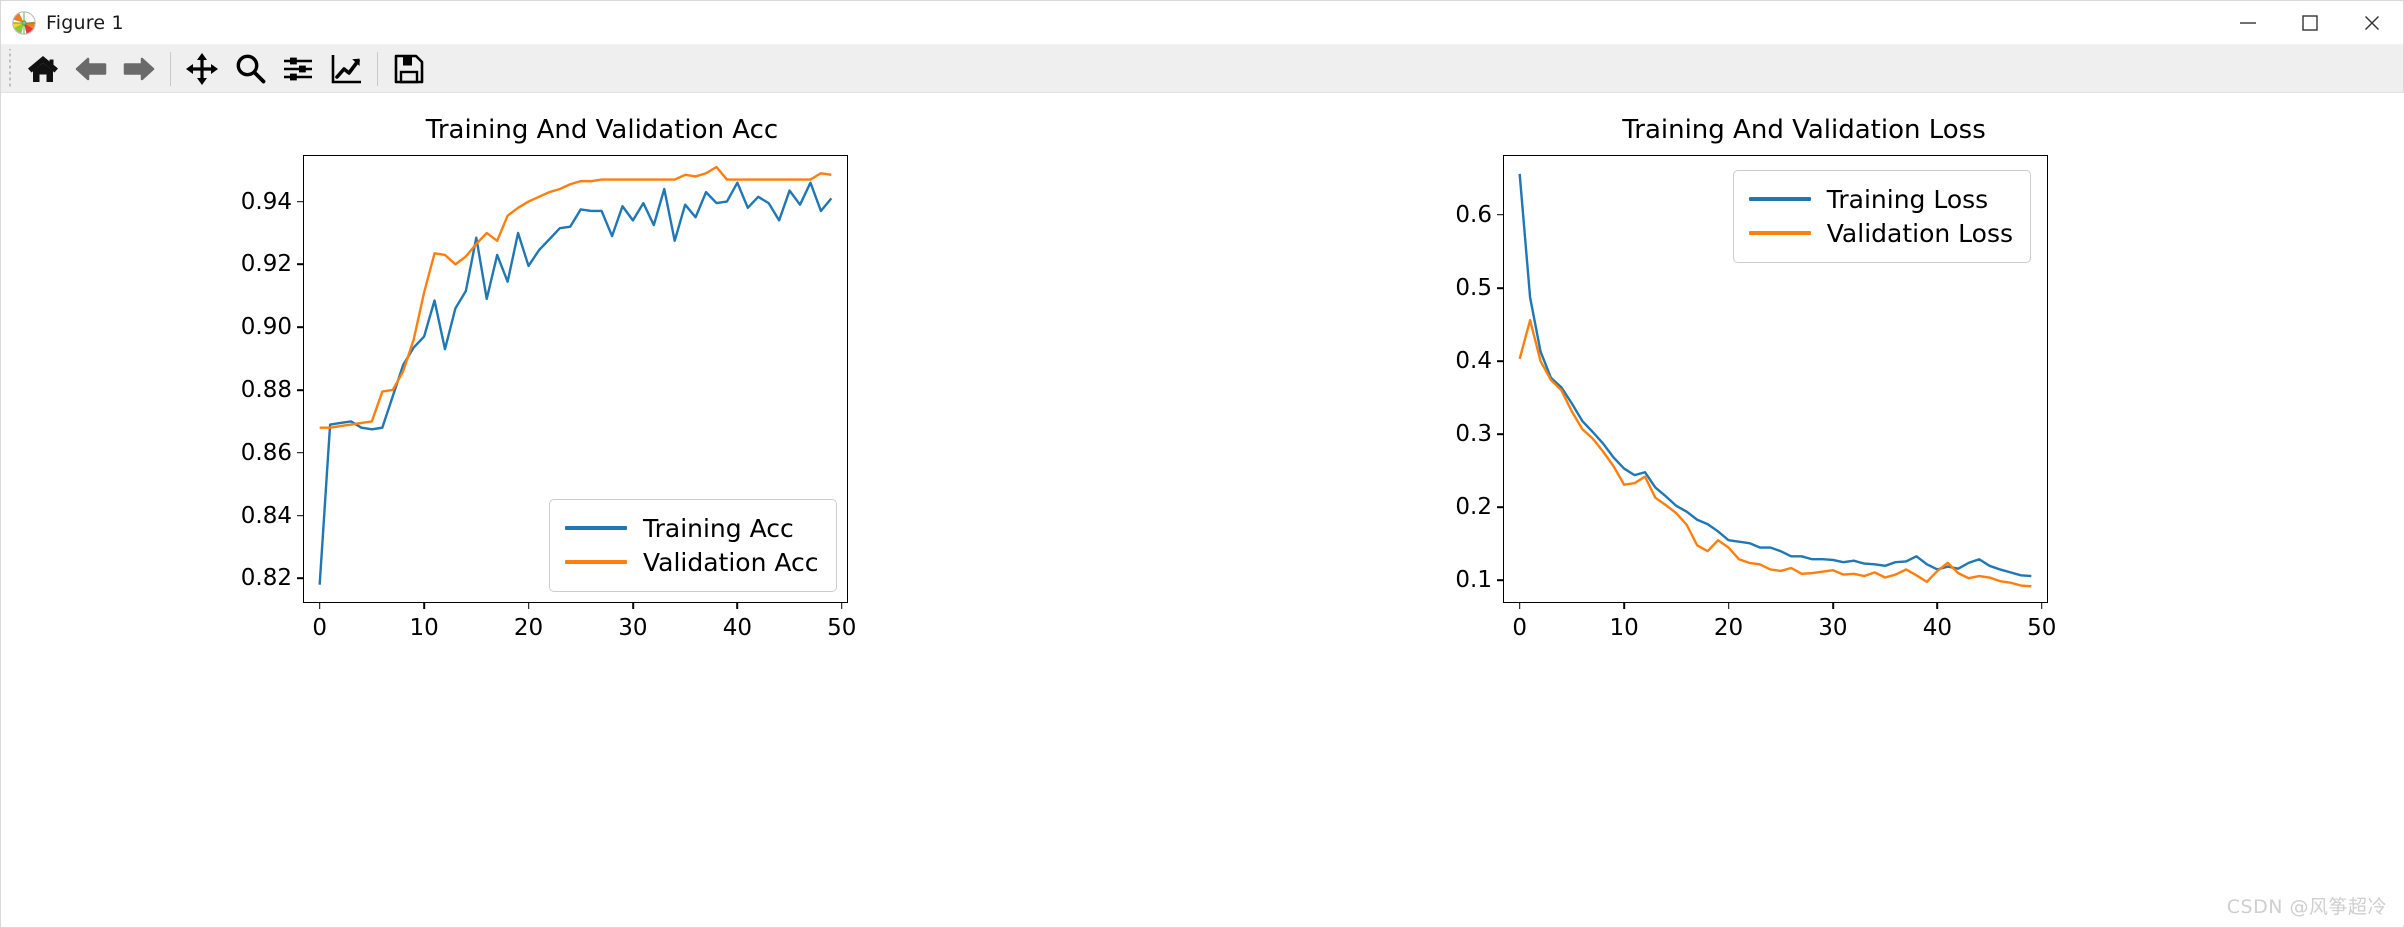  Describe the element at coordinates (1804, 130) in the screenshot. I see `chart-title-loss: Training And Validation Loss` at that location.